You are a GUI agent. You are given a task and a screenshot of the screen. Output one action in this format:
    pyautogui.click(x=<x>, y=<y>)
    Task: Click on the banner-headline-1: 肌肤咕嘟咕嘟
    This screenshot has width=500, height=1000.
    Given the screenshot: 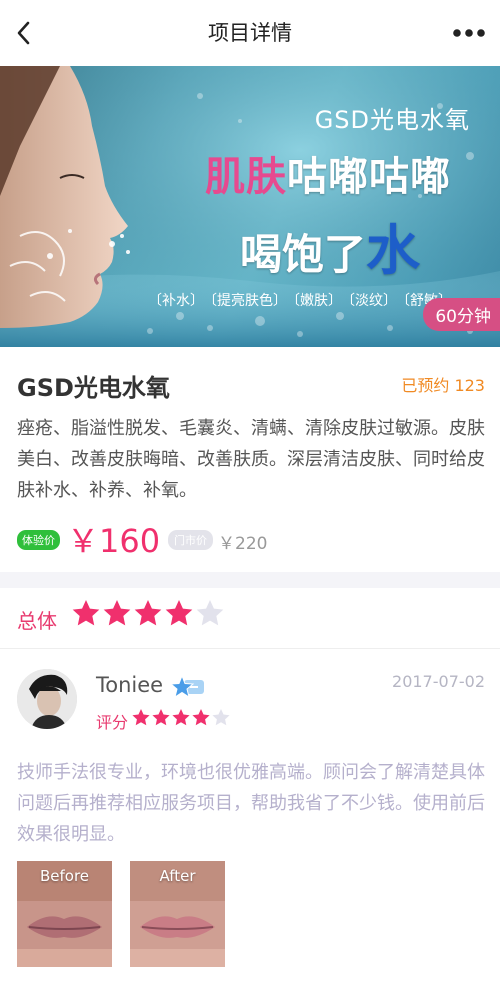 What is the action you would take?
    pyautogui.click(x=328, y=173)
    